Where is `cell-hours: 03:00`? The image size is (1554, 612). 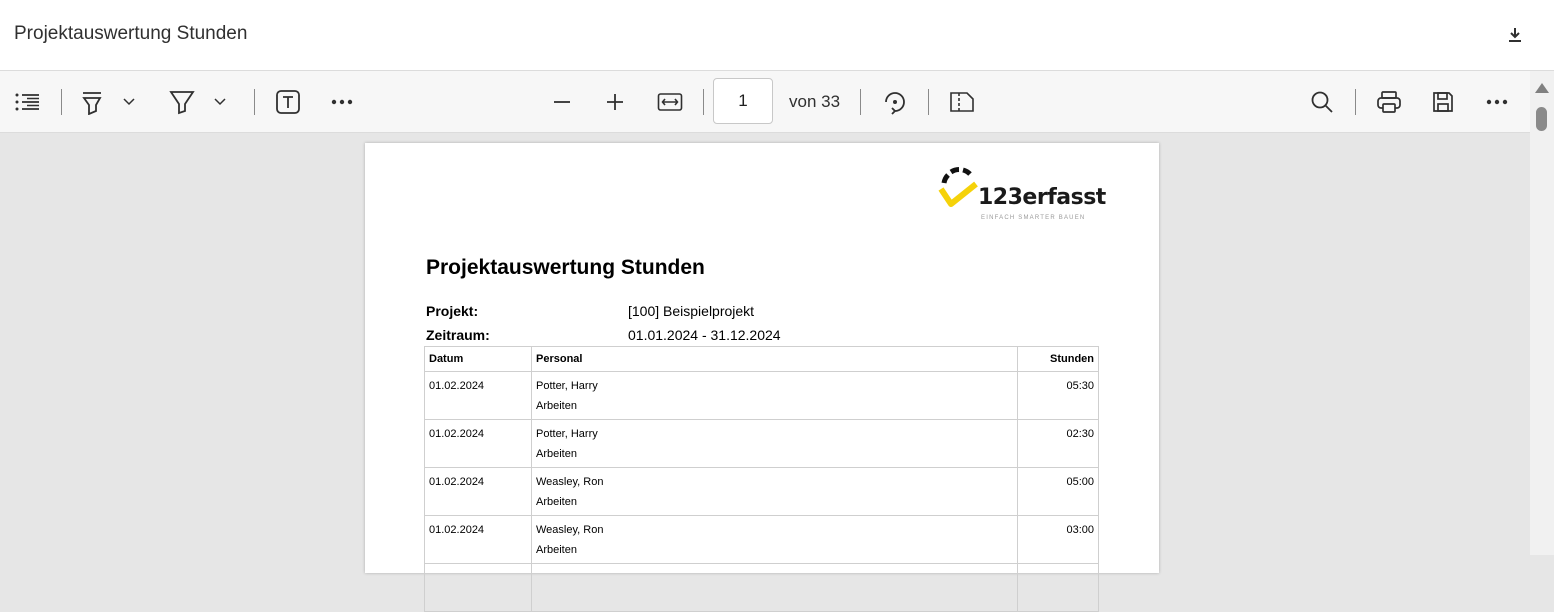
cell-hours: 03:00 is located at coordinates (1058, 539).